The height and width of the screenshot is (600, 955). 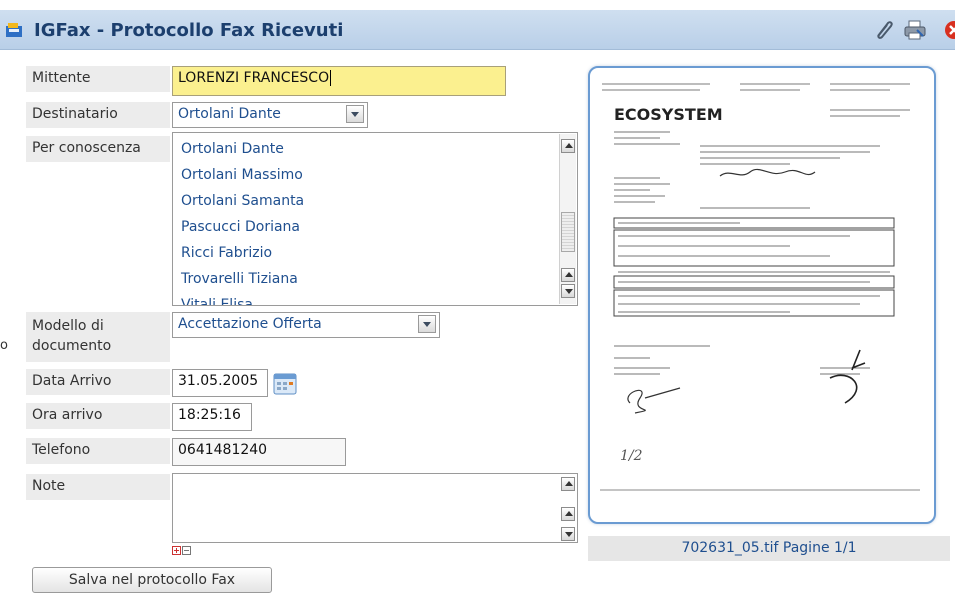 I want to click on fax-page-mark: 1/2, so click(x=631, y=456).